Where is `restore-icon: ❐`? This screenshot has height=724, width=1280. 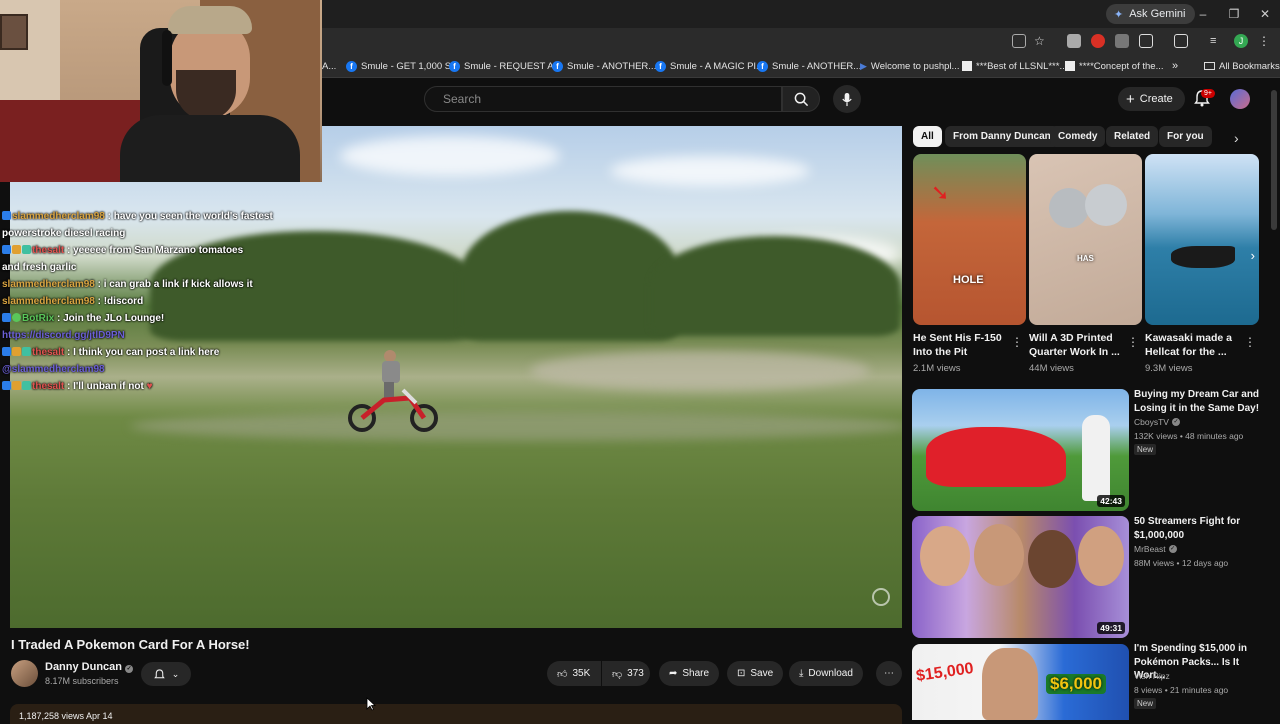
restore-icon: ❐ is located at coordinates (1234, 14).